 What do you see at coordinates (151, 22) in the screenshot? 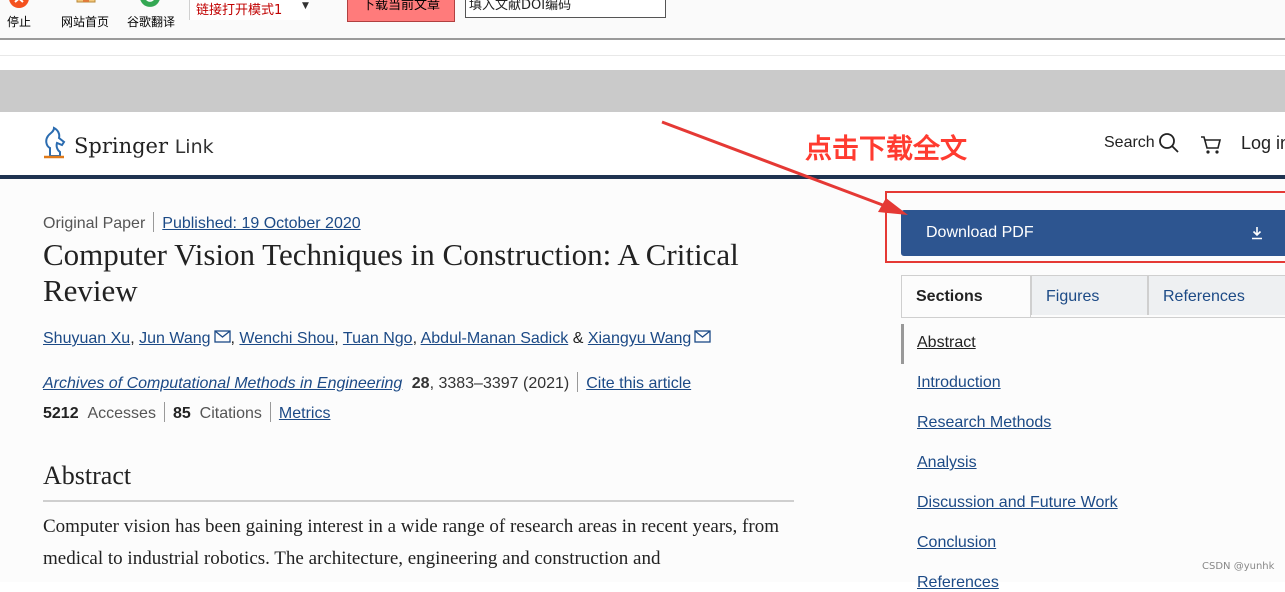
I see `translate-label: 谷歌翻译` at bounding box center [151, 22].